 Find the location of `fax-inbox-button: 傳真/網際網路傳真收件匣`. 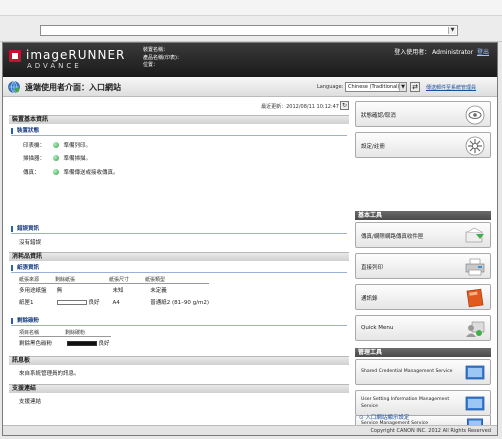

fax-inbox-button: 傳真/網際網路傳真收件匣 is located at coordinates (423, 235).